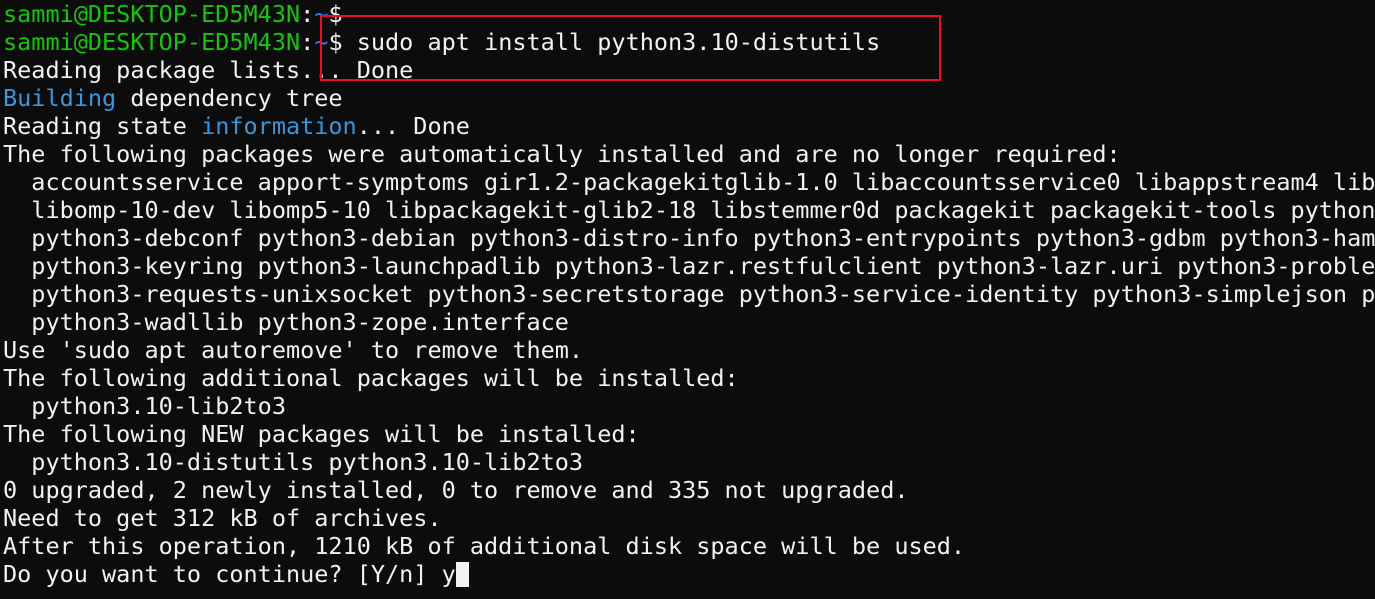 The height and width of the screenshot is (599, 1375). I want to click on state-keyword: information, so click(279, 126).